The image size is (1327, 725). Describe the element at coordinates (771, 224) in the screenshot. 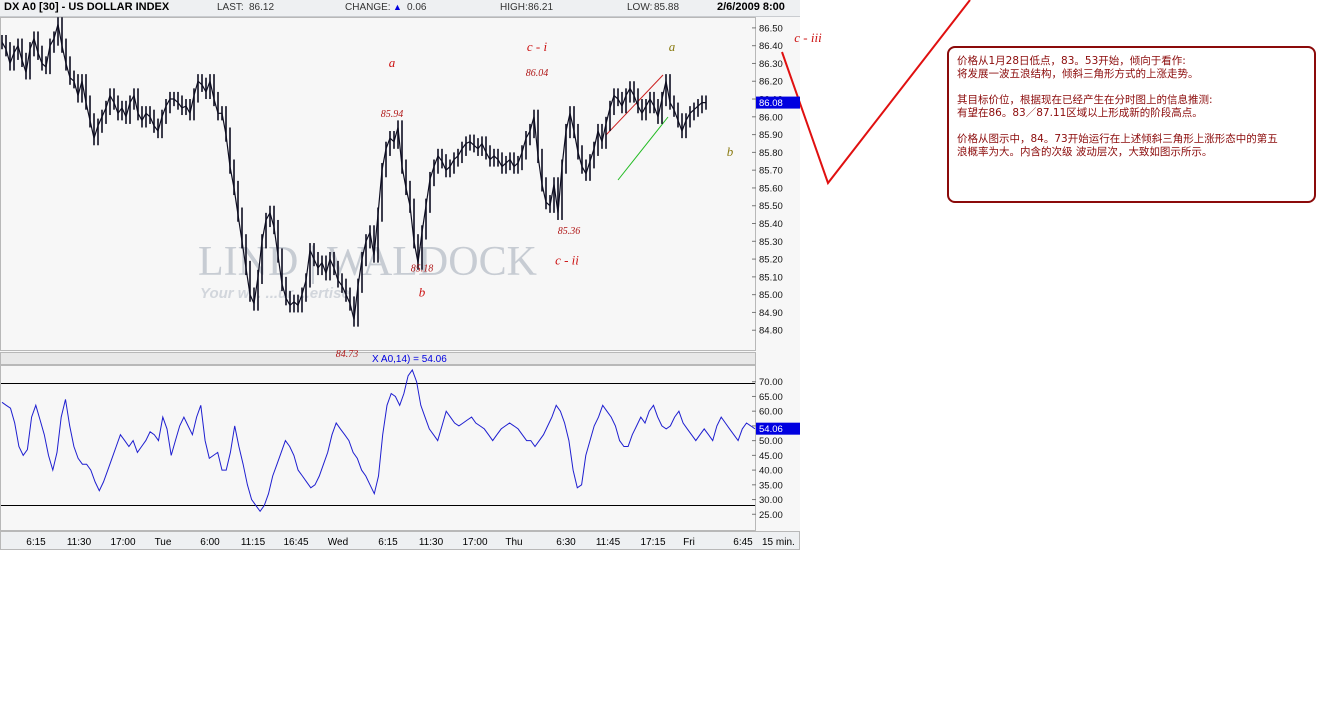

I see `price-tick-label: 85.40` at that location.